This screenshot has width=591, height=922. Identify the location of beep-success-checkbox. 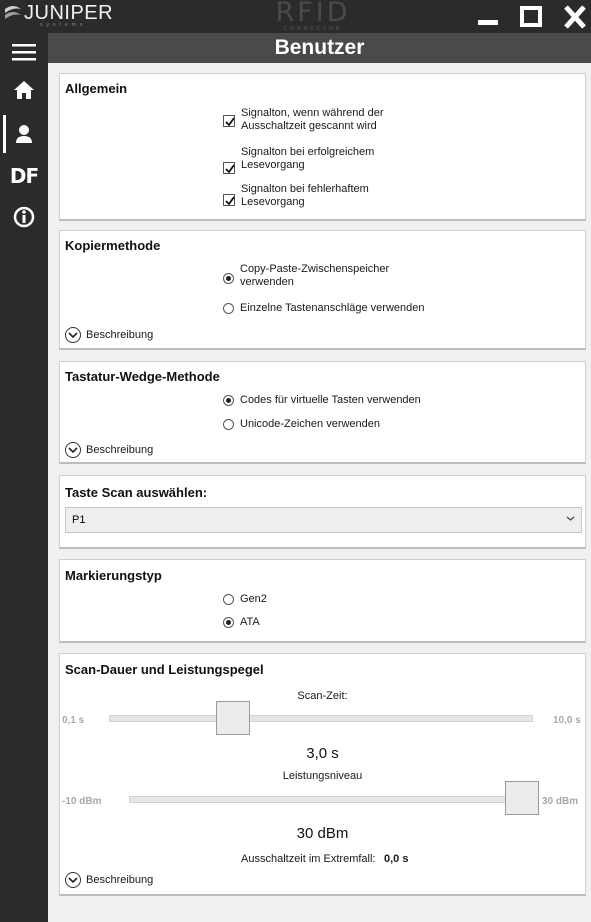
(229, 168).